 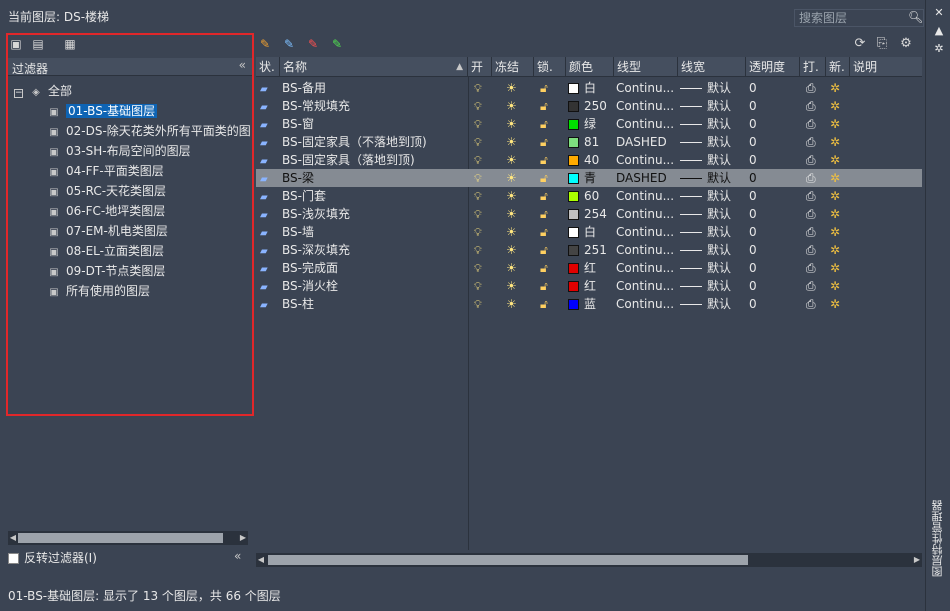 I want to click on col-lineweight: 线宽, so click(x=712, y=67).